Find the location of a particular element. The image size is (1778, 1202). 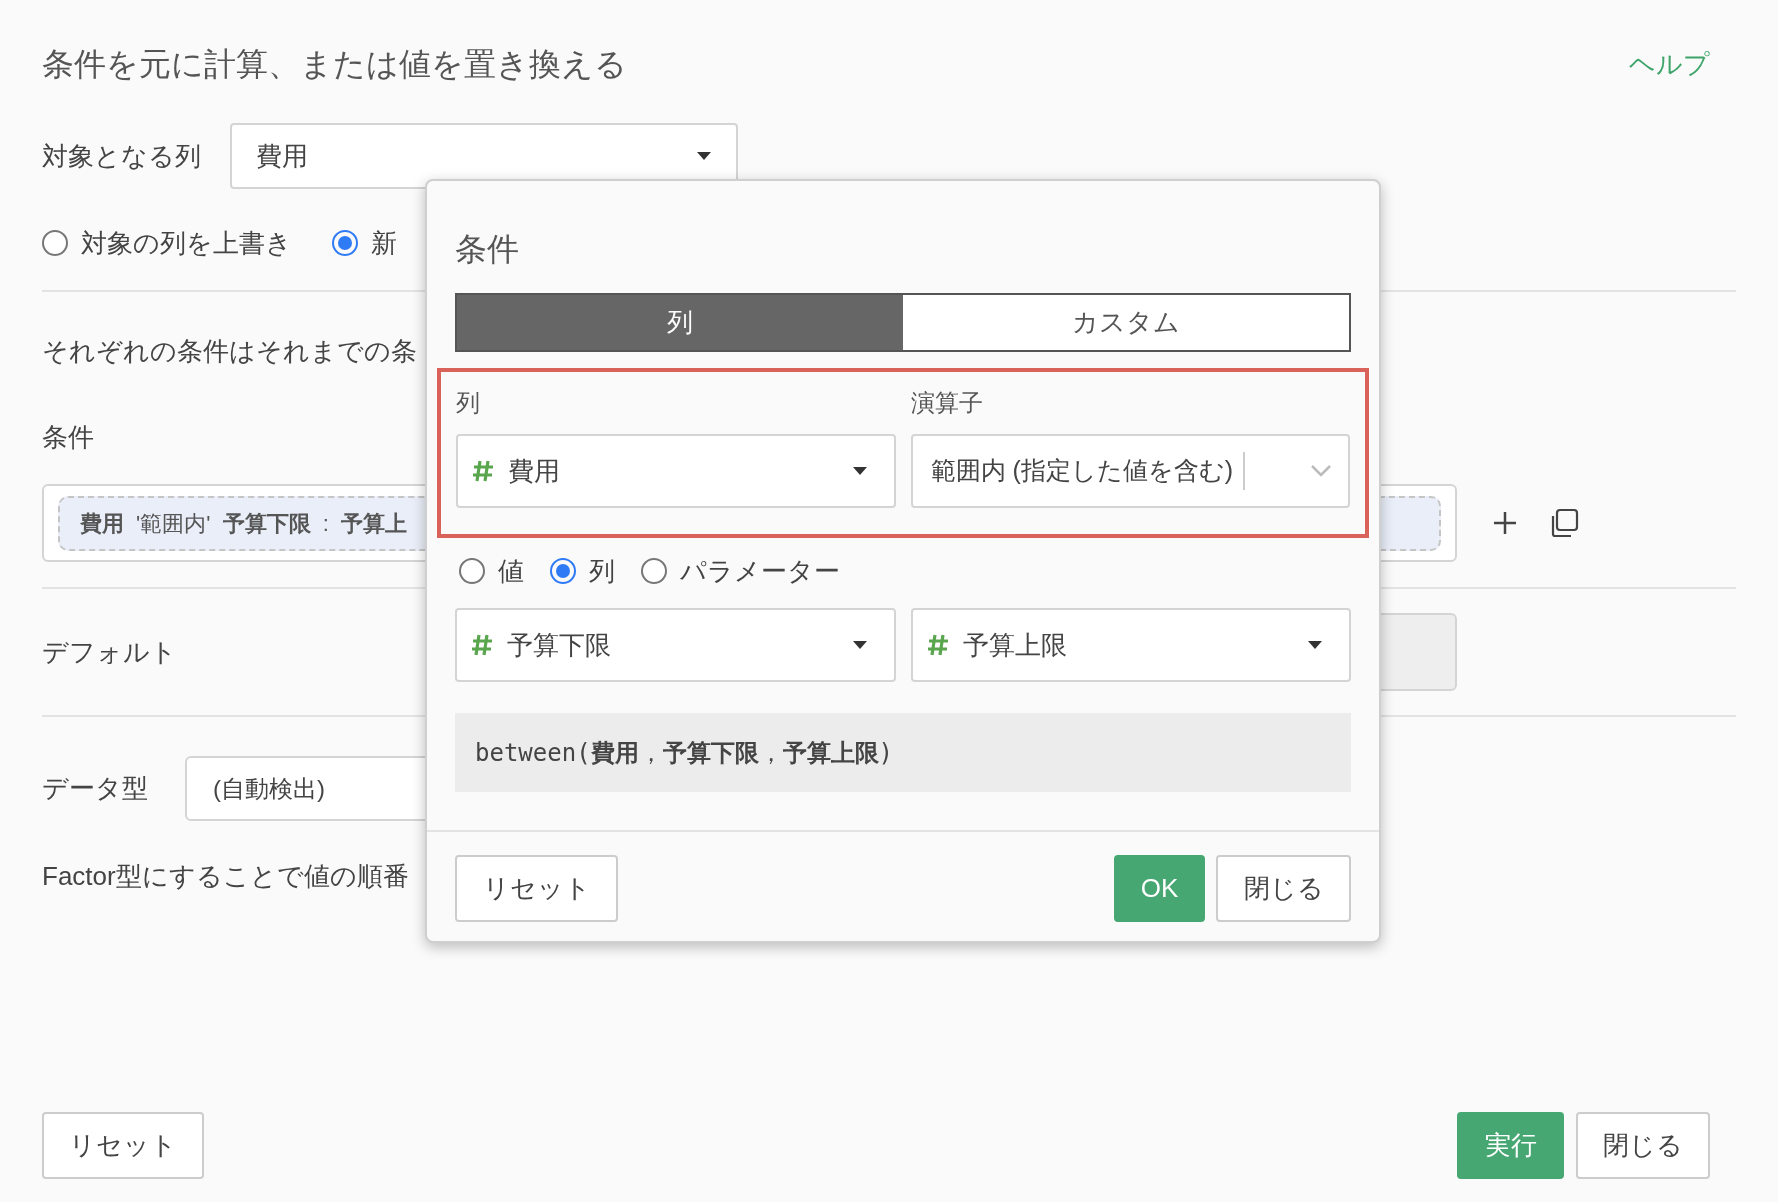

radio-option: 列 is located at coordinates (582, 571).